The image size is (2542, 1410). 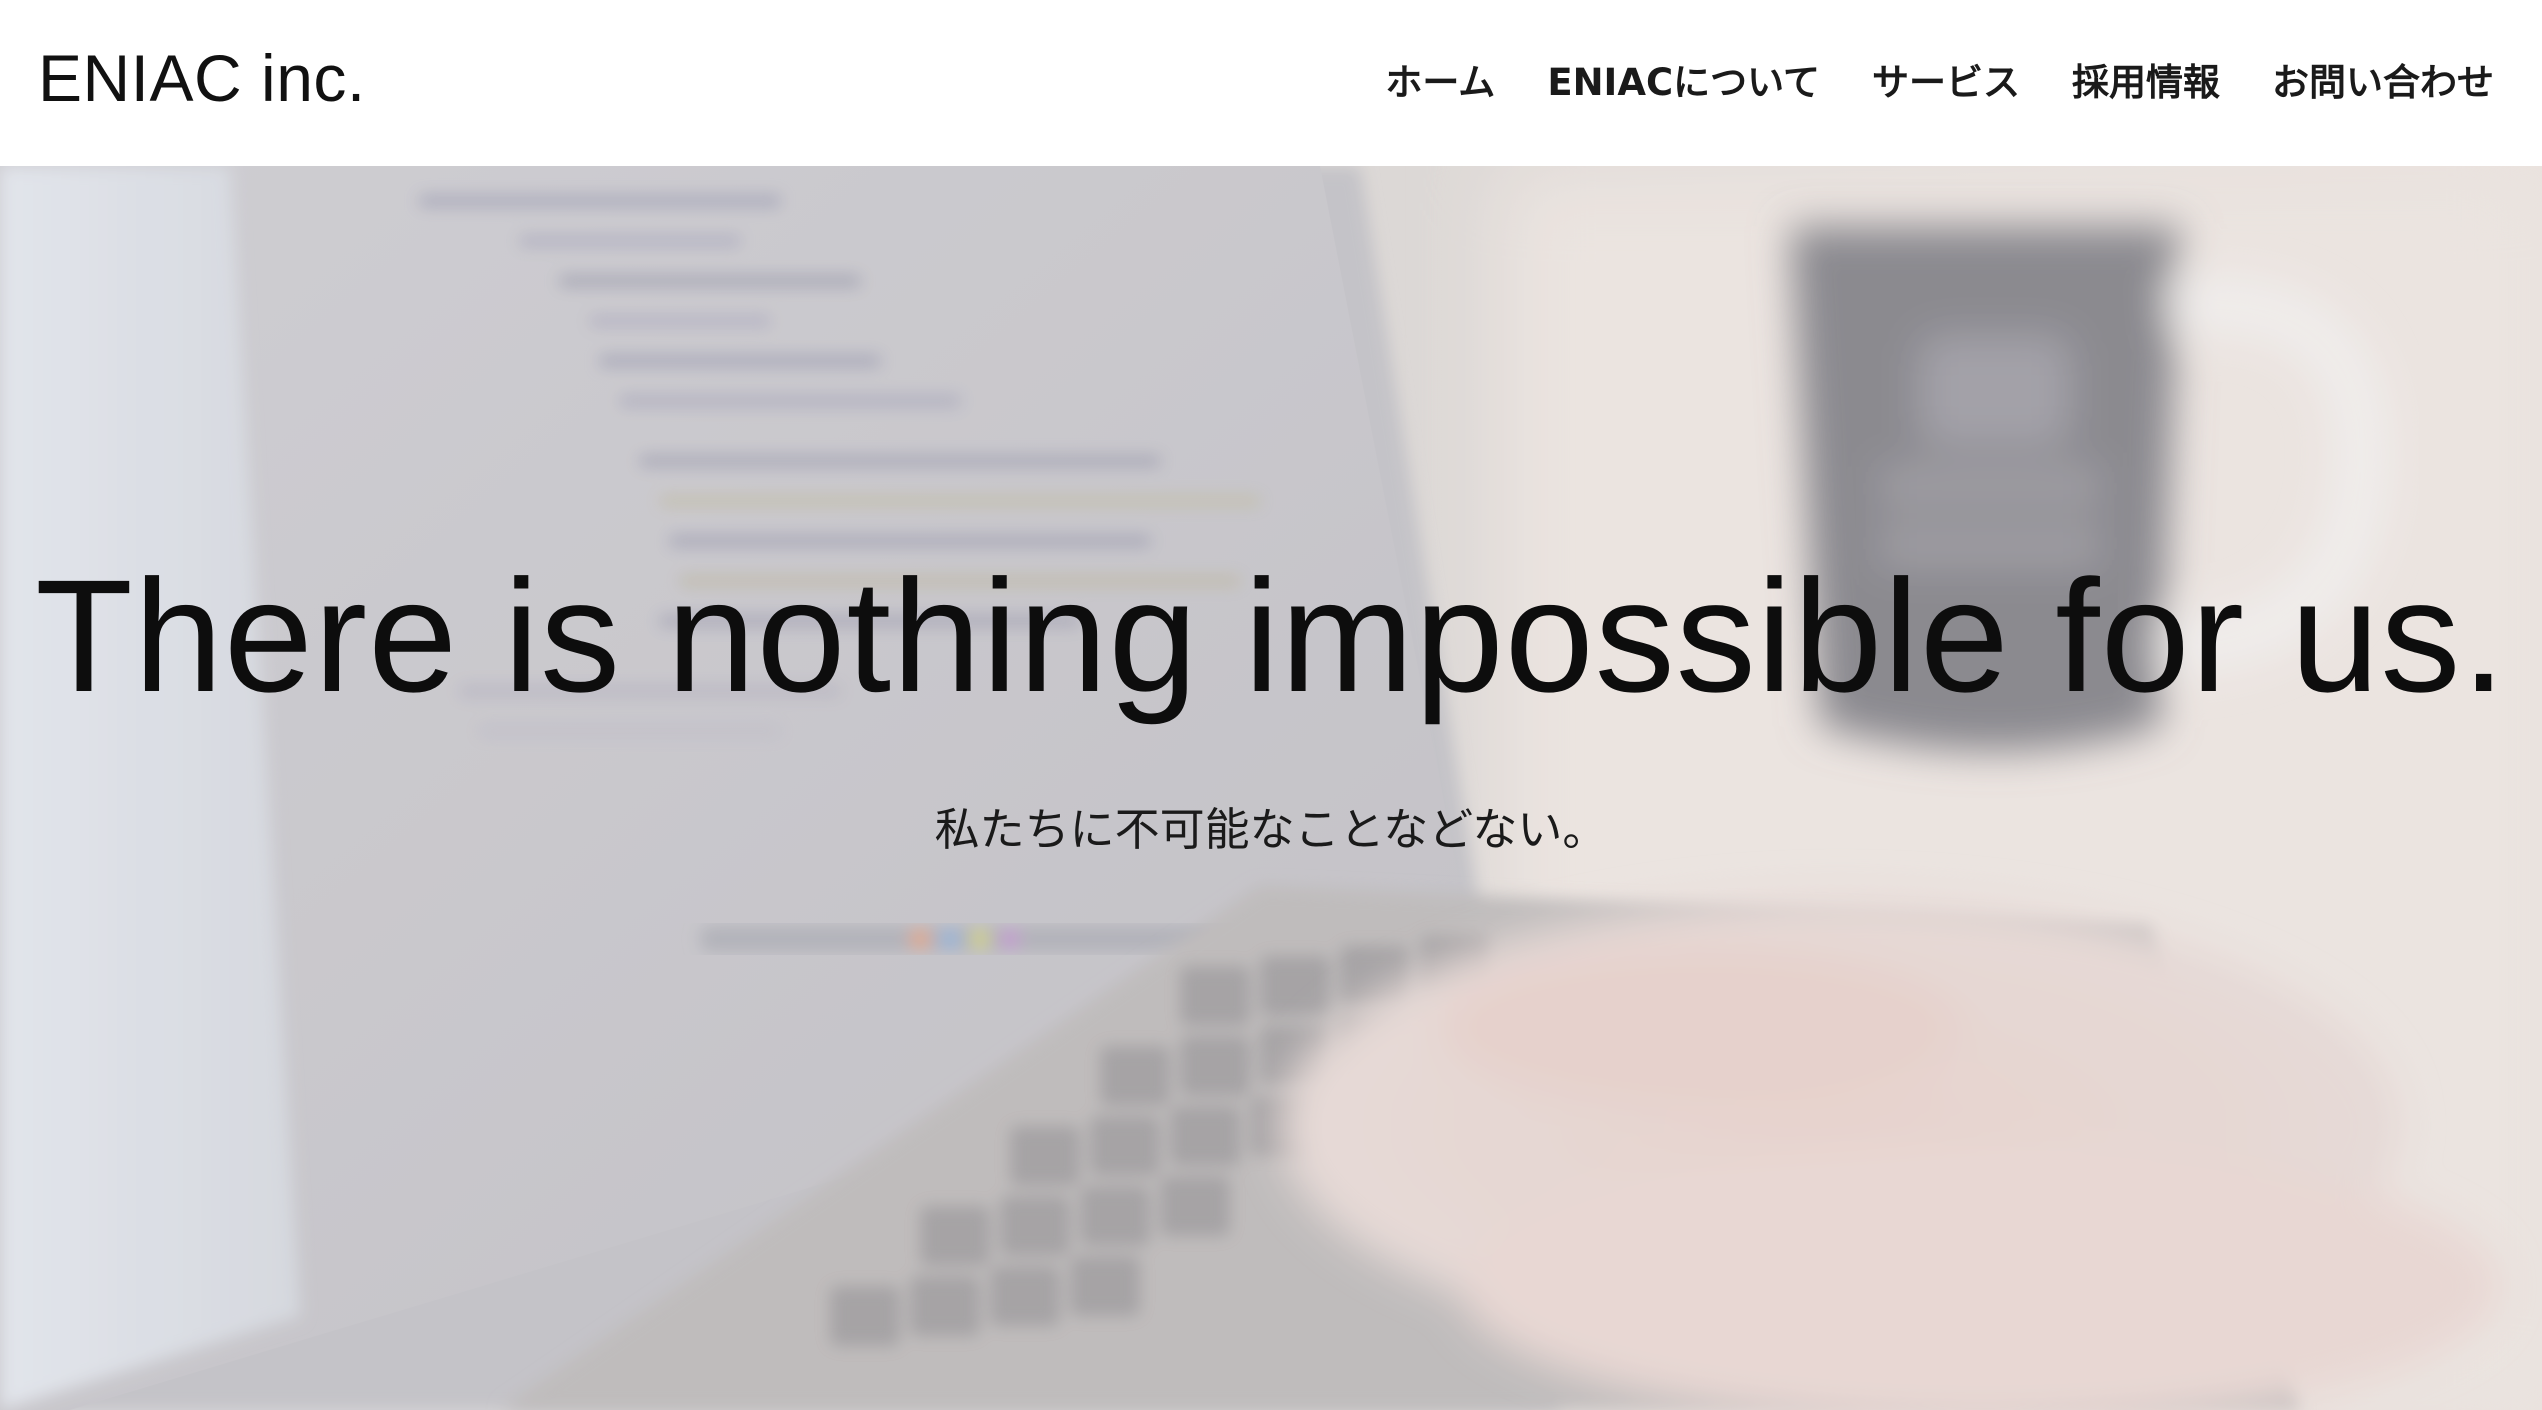 I want to click on nav-home: ホーム, so click(x=1440, y=79).